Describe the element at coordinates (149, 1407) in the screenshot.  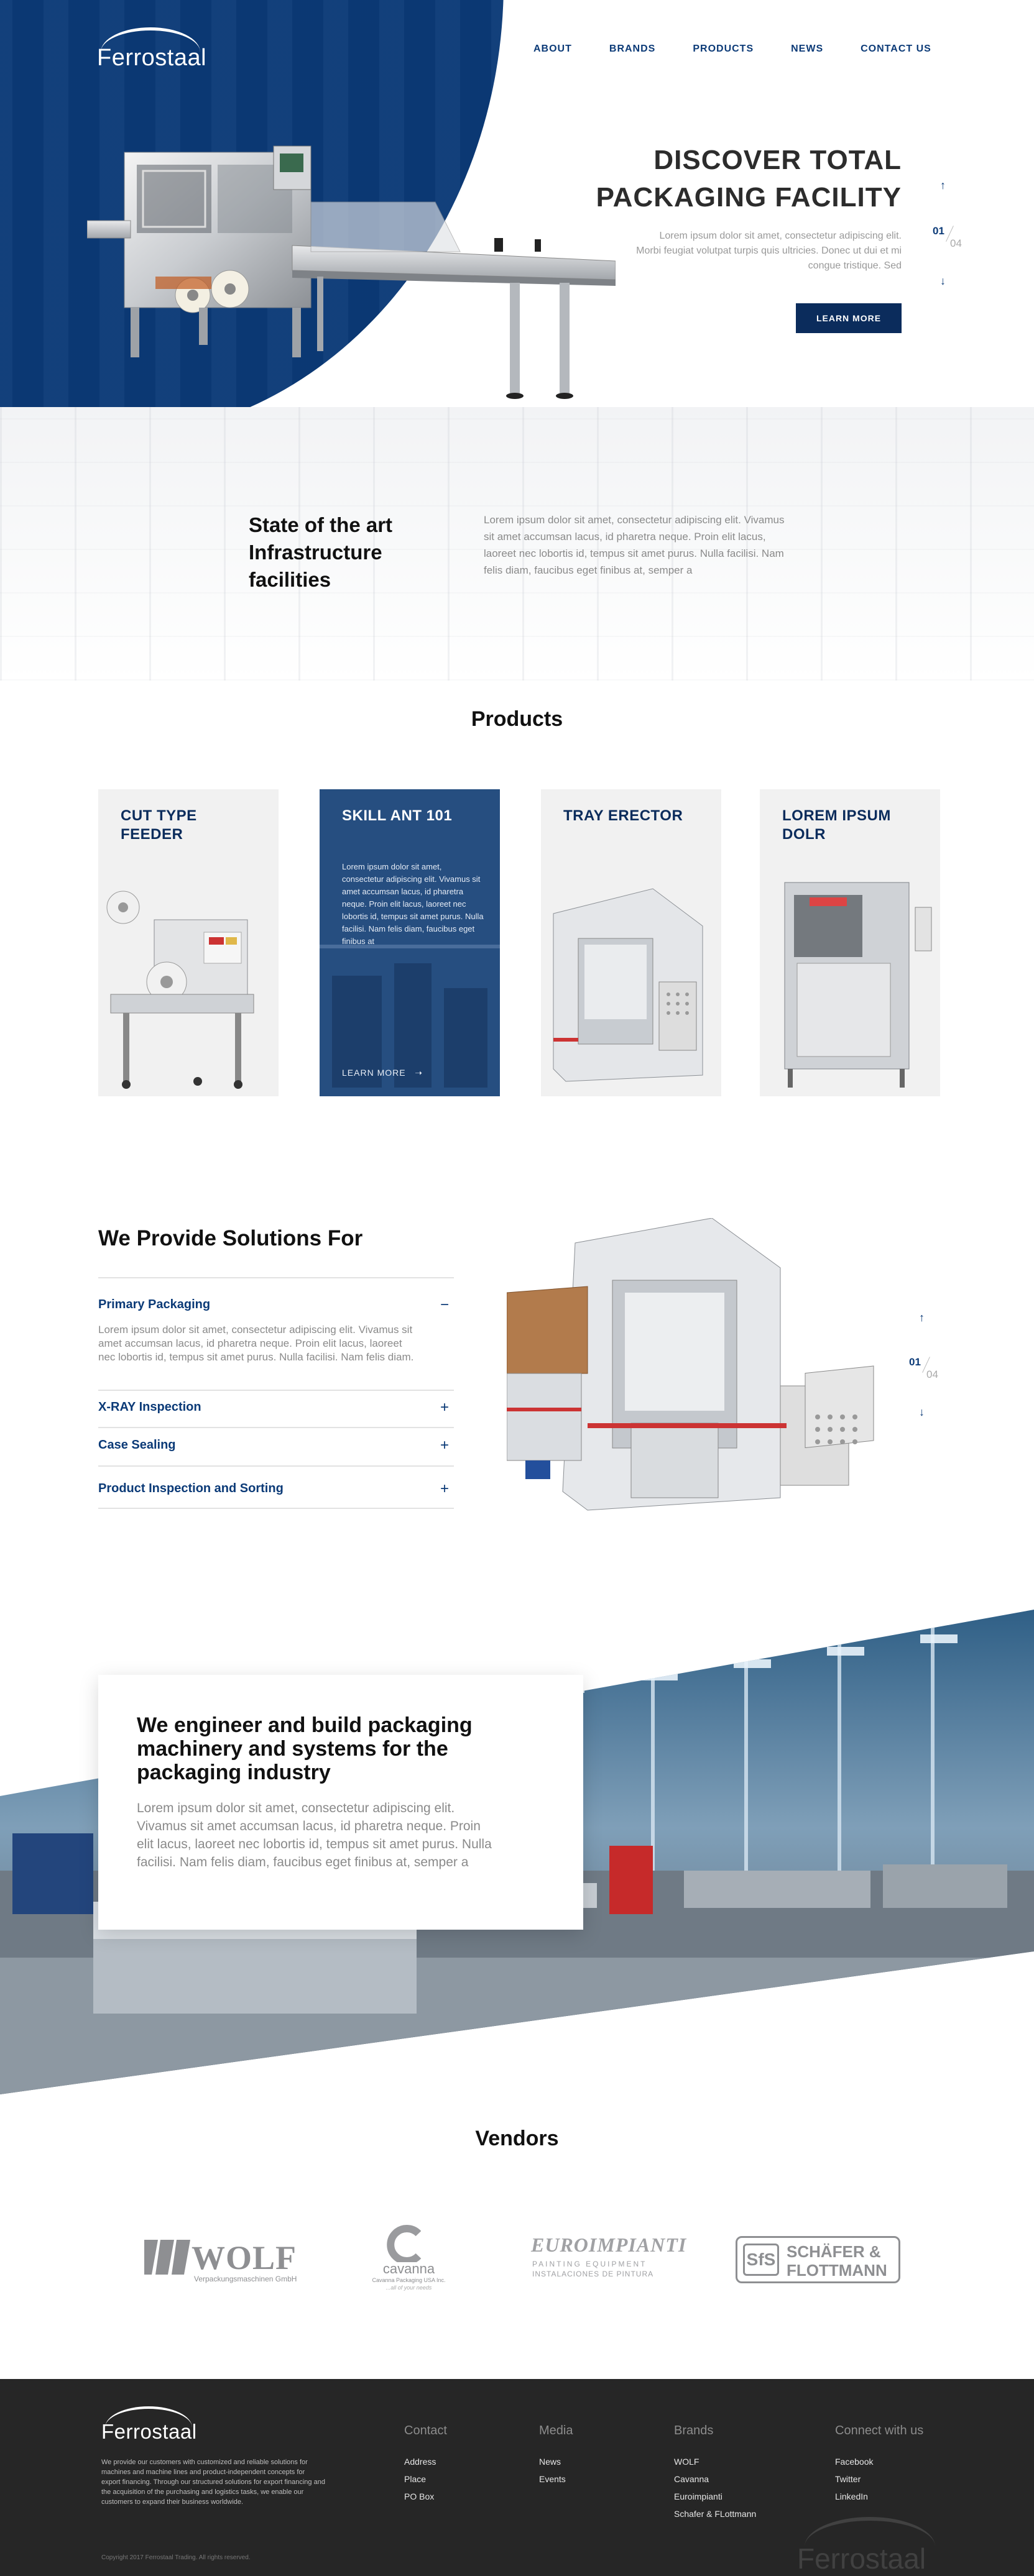
I see `accordion-label: X-RAY Inspection` at that location.